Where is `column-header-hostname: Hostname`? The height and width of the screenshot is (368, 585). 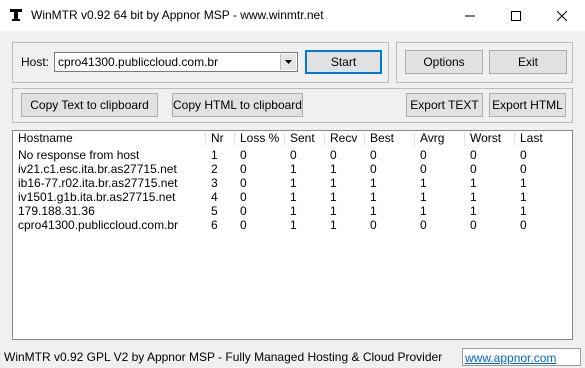
column-header-hostname: Hostname is located at coordinates (109, 138).